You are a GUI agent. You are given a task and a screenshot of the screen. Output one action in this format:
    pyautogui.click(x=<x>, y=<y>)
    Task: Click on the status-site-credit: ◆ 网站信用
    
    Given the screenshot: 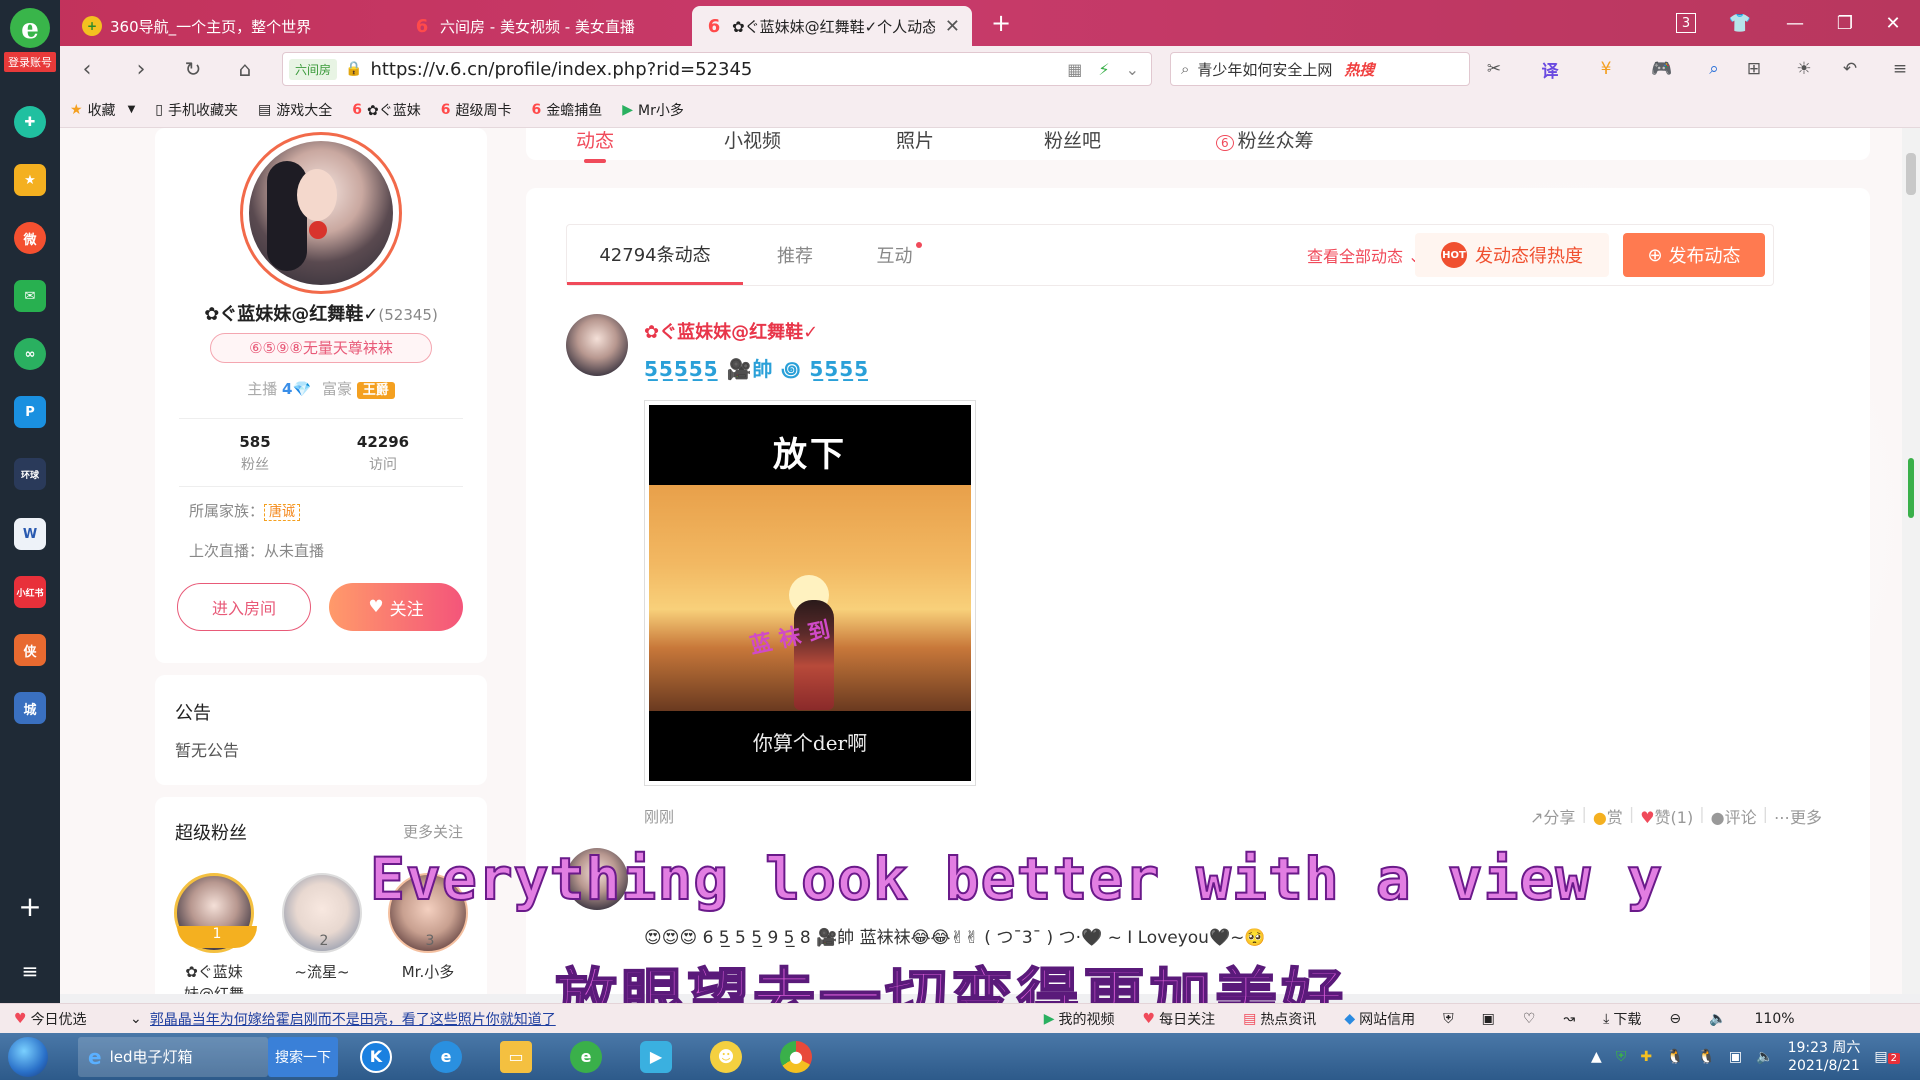 What is the action you would take?
    pyautogui.click(x=1379, y=1019)
    